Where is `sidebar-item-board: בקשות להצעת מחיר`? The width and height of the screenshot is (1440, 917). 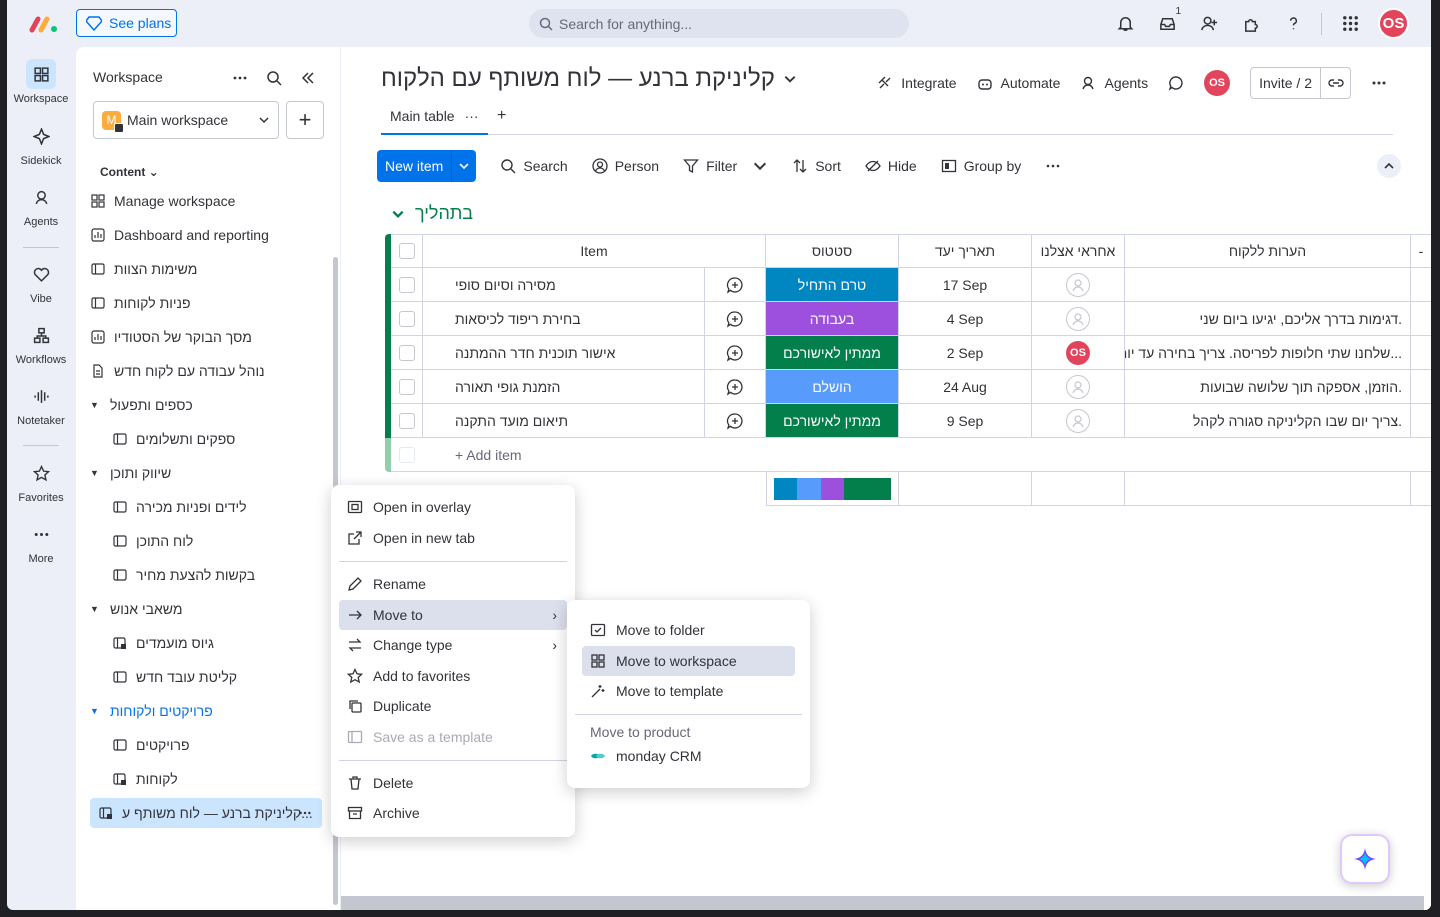 sidebar-item-board: בקשות להצעת מחיר is located at coordinates (206, 575).